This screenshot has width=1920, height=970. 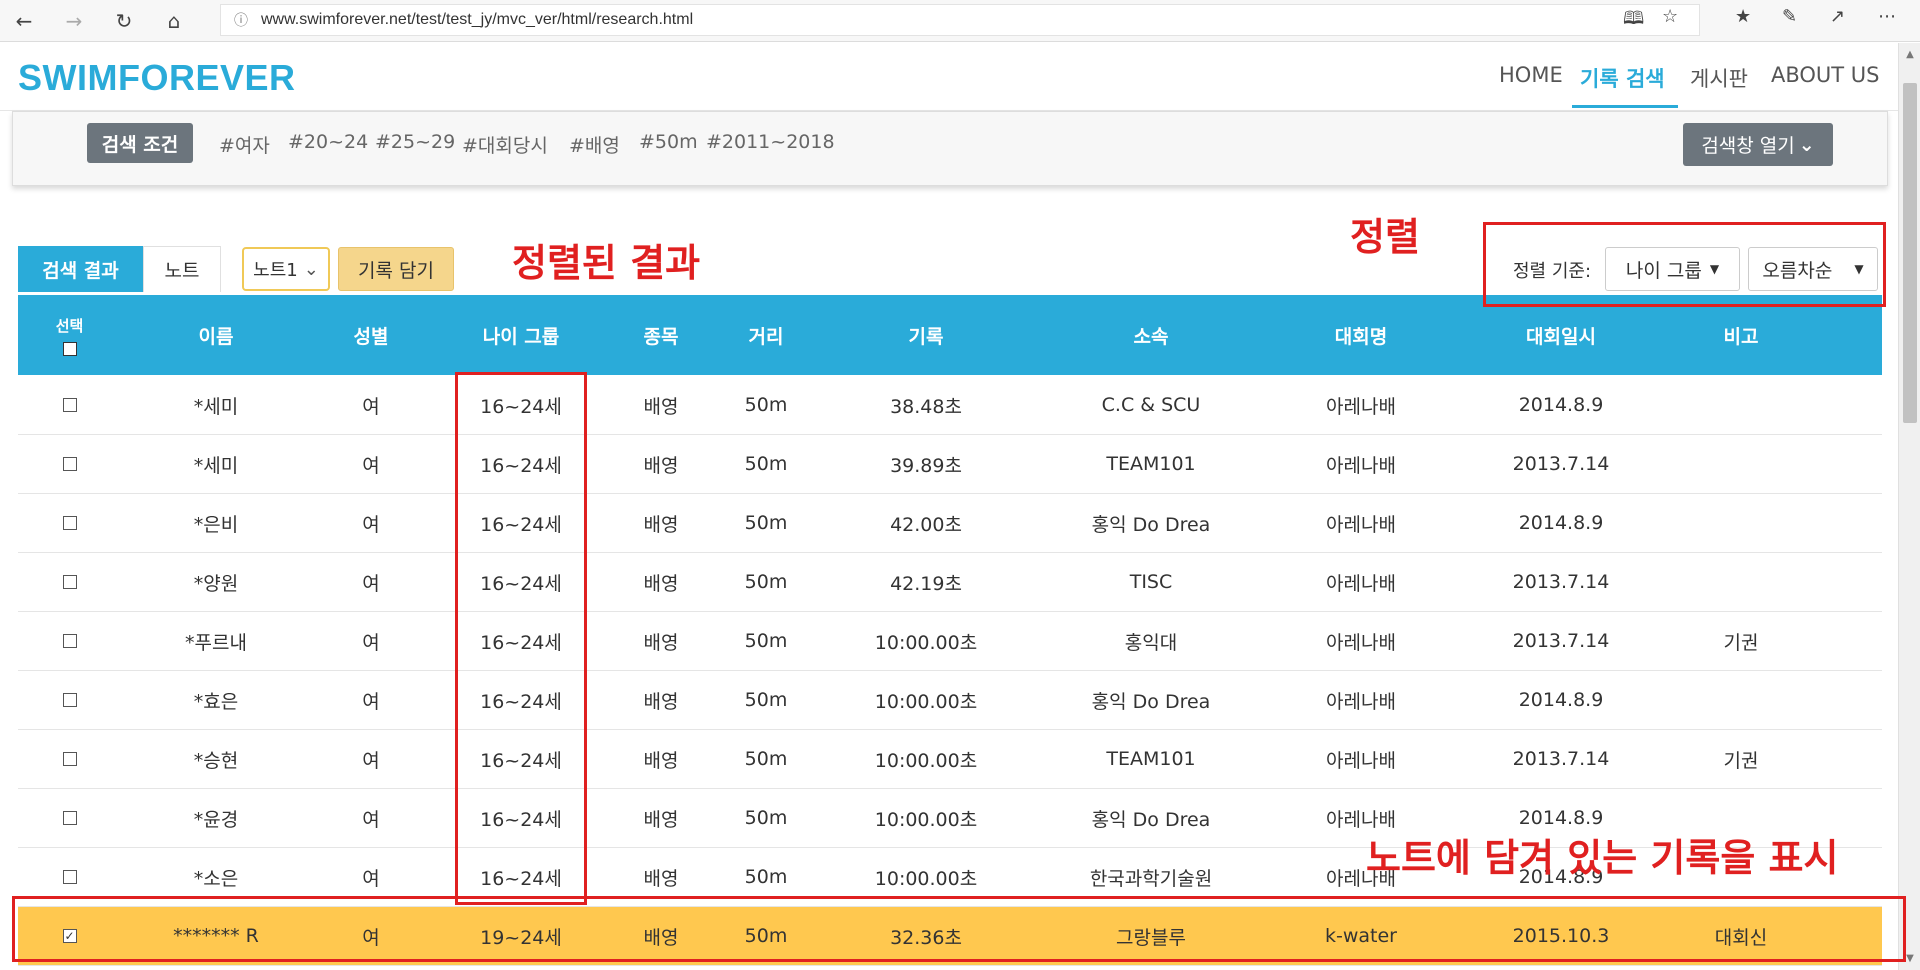 I want to click on nav-record-search: 기록 검색, so click(x=1622, y=78).